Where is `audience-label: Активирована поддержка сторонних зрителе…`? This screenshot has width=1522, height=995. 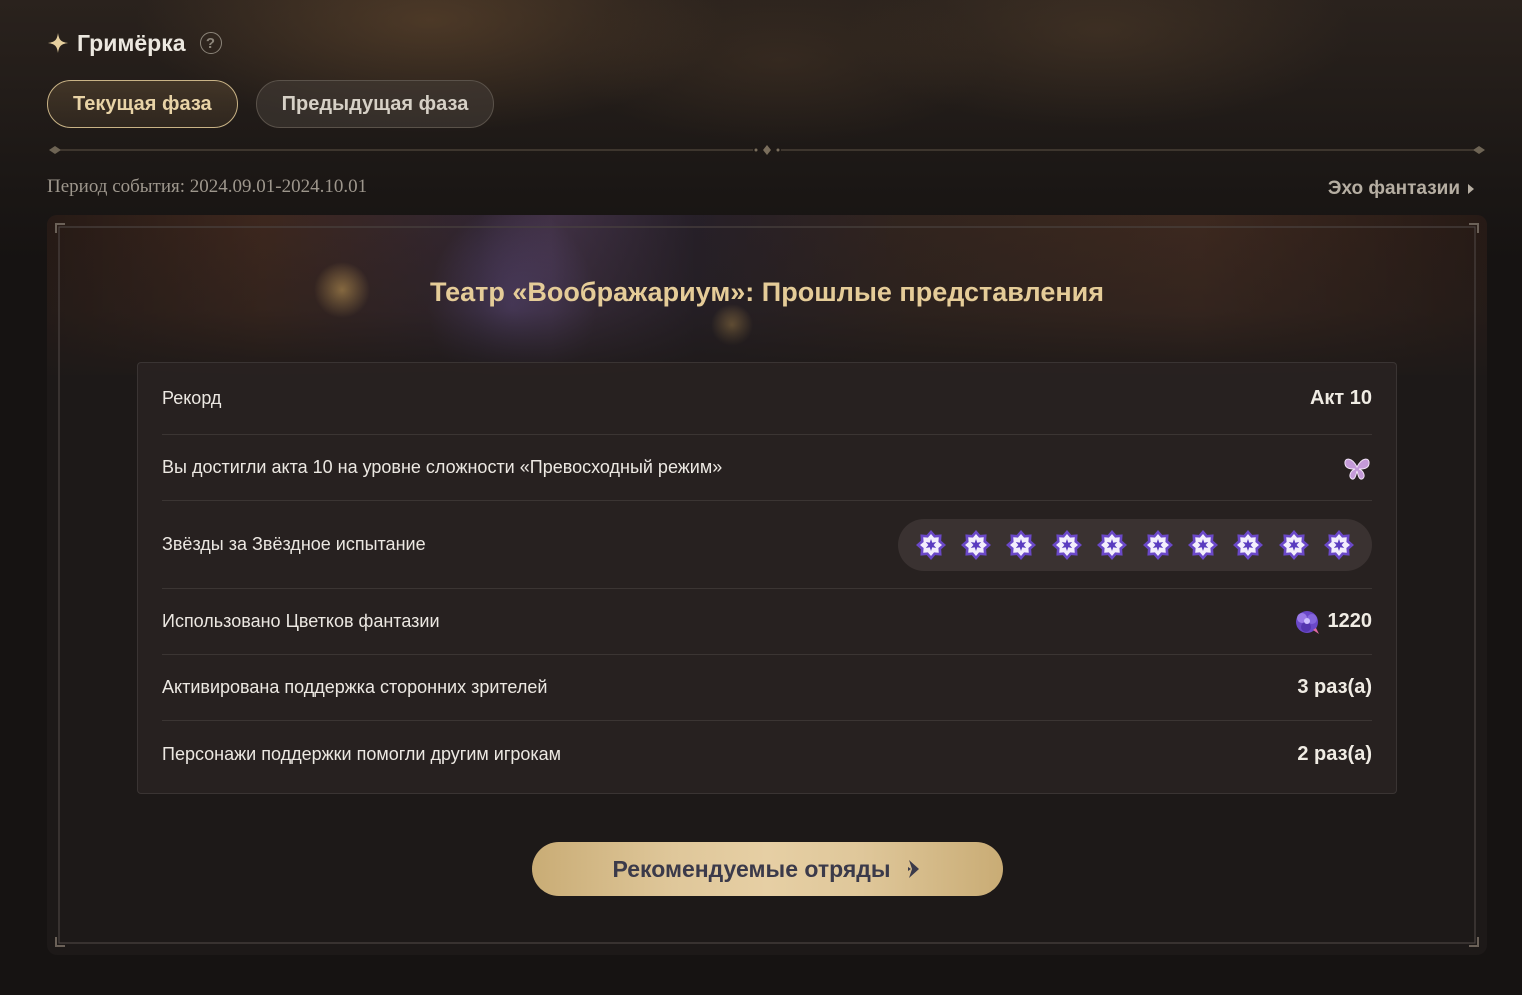 audience-label: Активирована поддержка сторонних зрителе… is located at coordinates (355, 687).